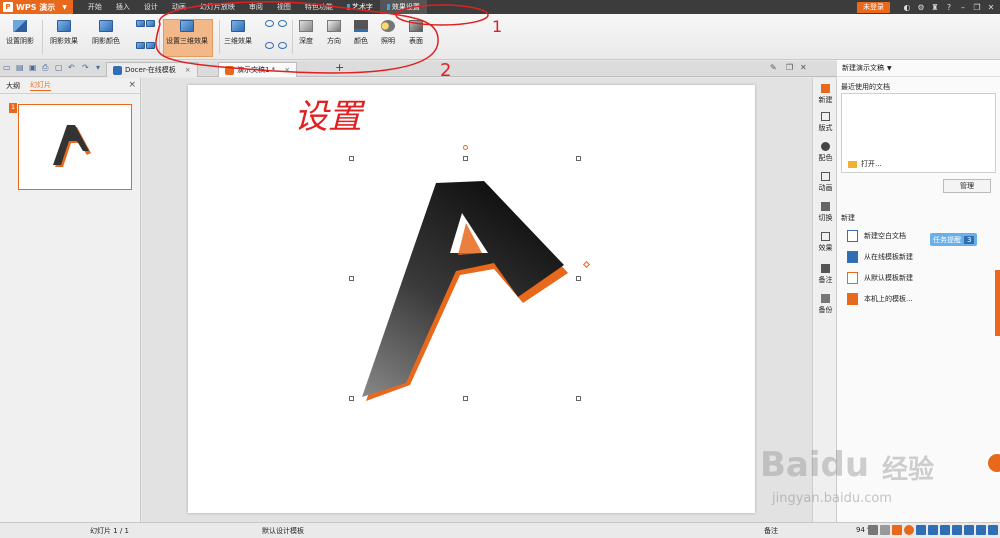 This screenshot has width=1000, height=538. Describe the element at coordinates (351, 278) in the screenshot. I see `resize-handle-w` at that location.